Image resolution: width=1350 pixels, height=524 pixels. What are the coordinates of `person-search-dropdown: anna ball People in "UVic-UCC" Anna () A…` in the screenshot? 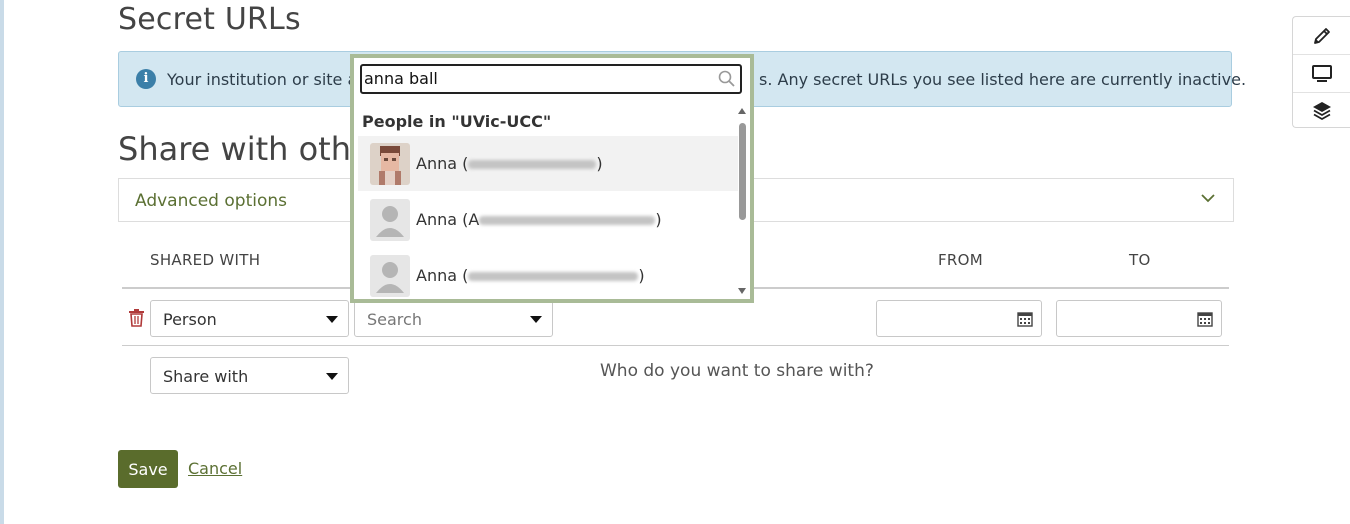 It's located at (552, 178).